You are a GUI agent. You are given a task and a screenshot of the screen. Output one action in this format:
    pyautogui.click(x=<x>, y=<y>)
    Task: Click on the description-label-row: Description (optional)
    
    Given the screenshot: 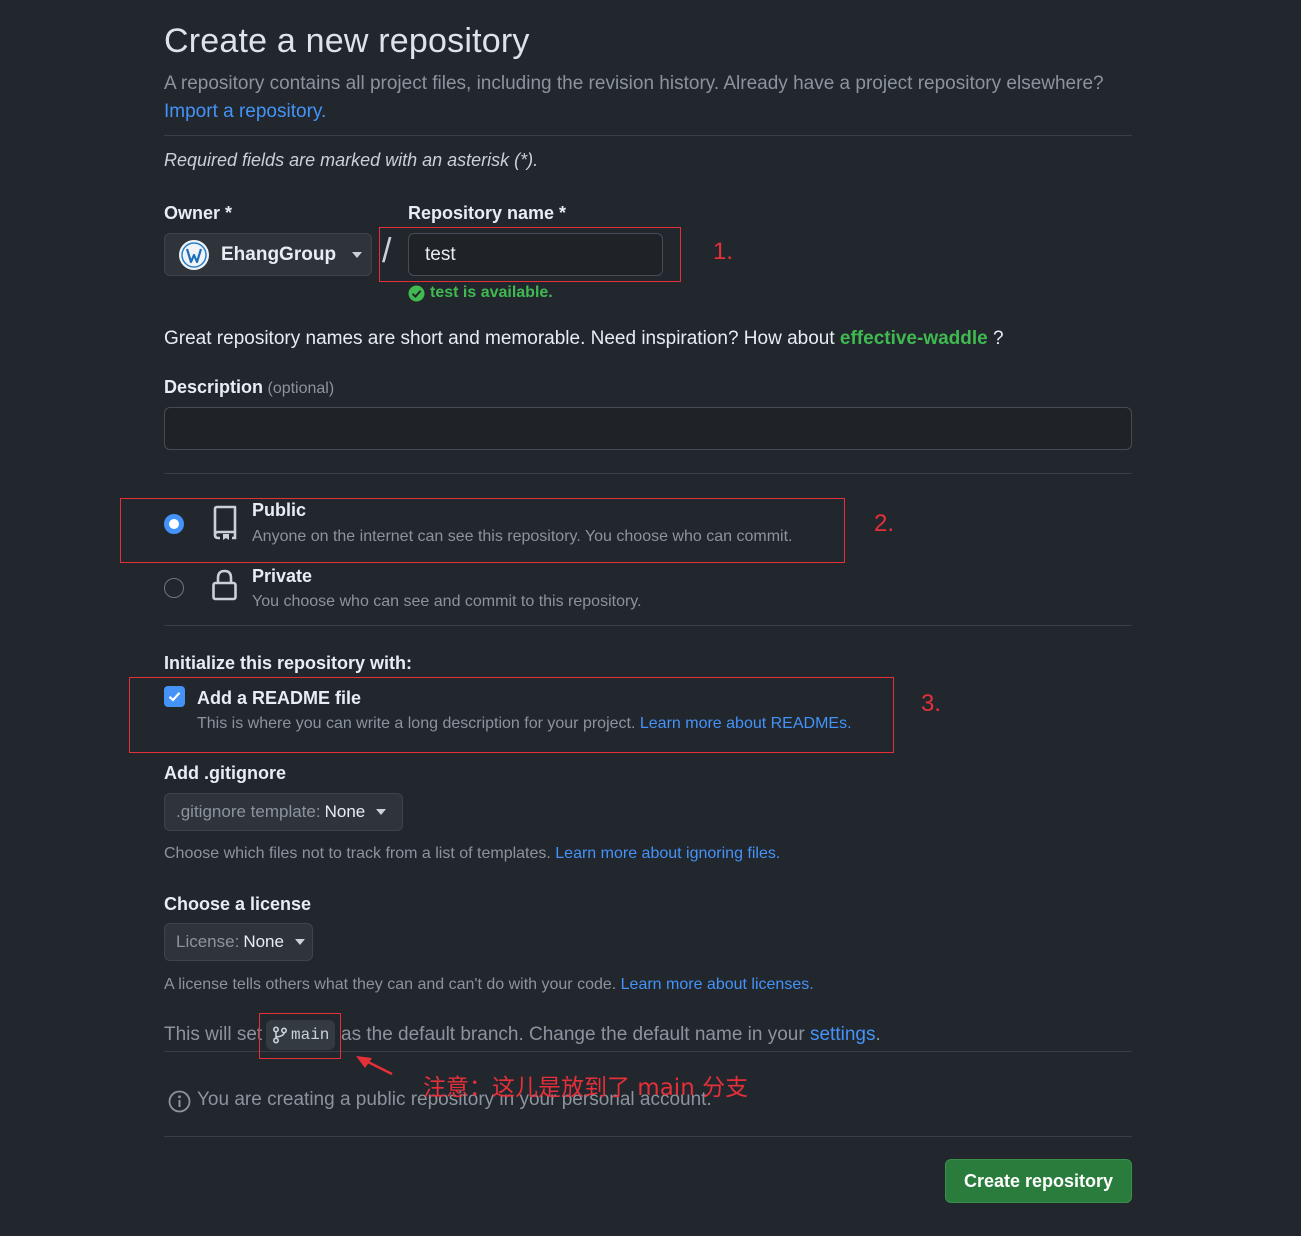 What is the action you would take?
    pyautogui.click(x=249, y=387)
    